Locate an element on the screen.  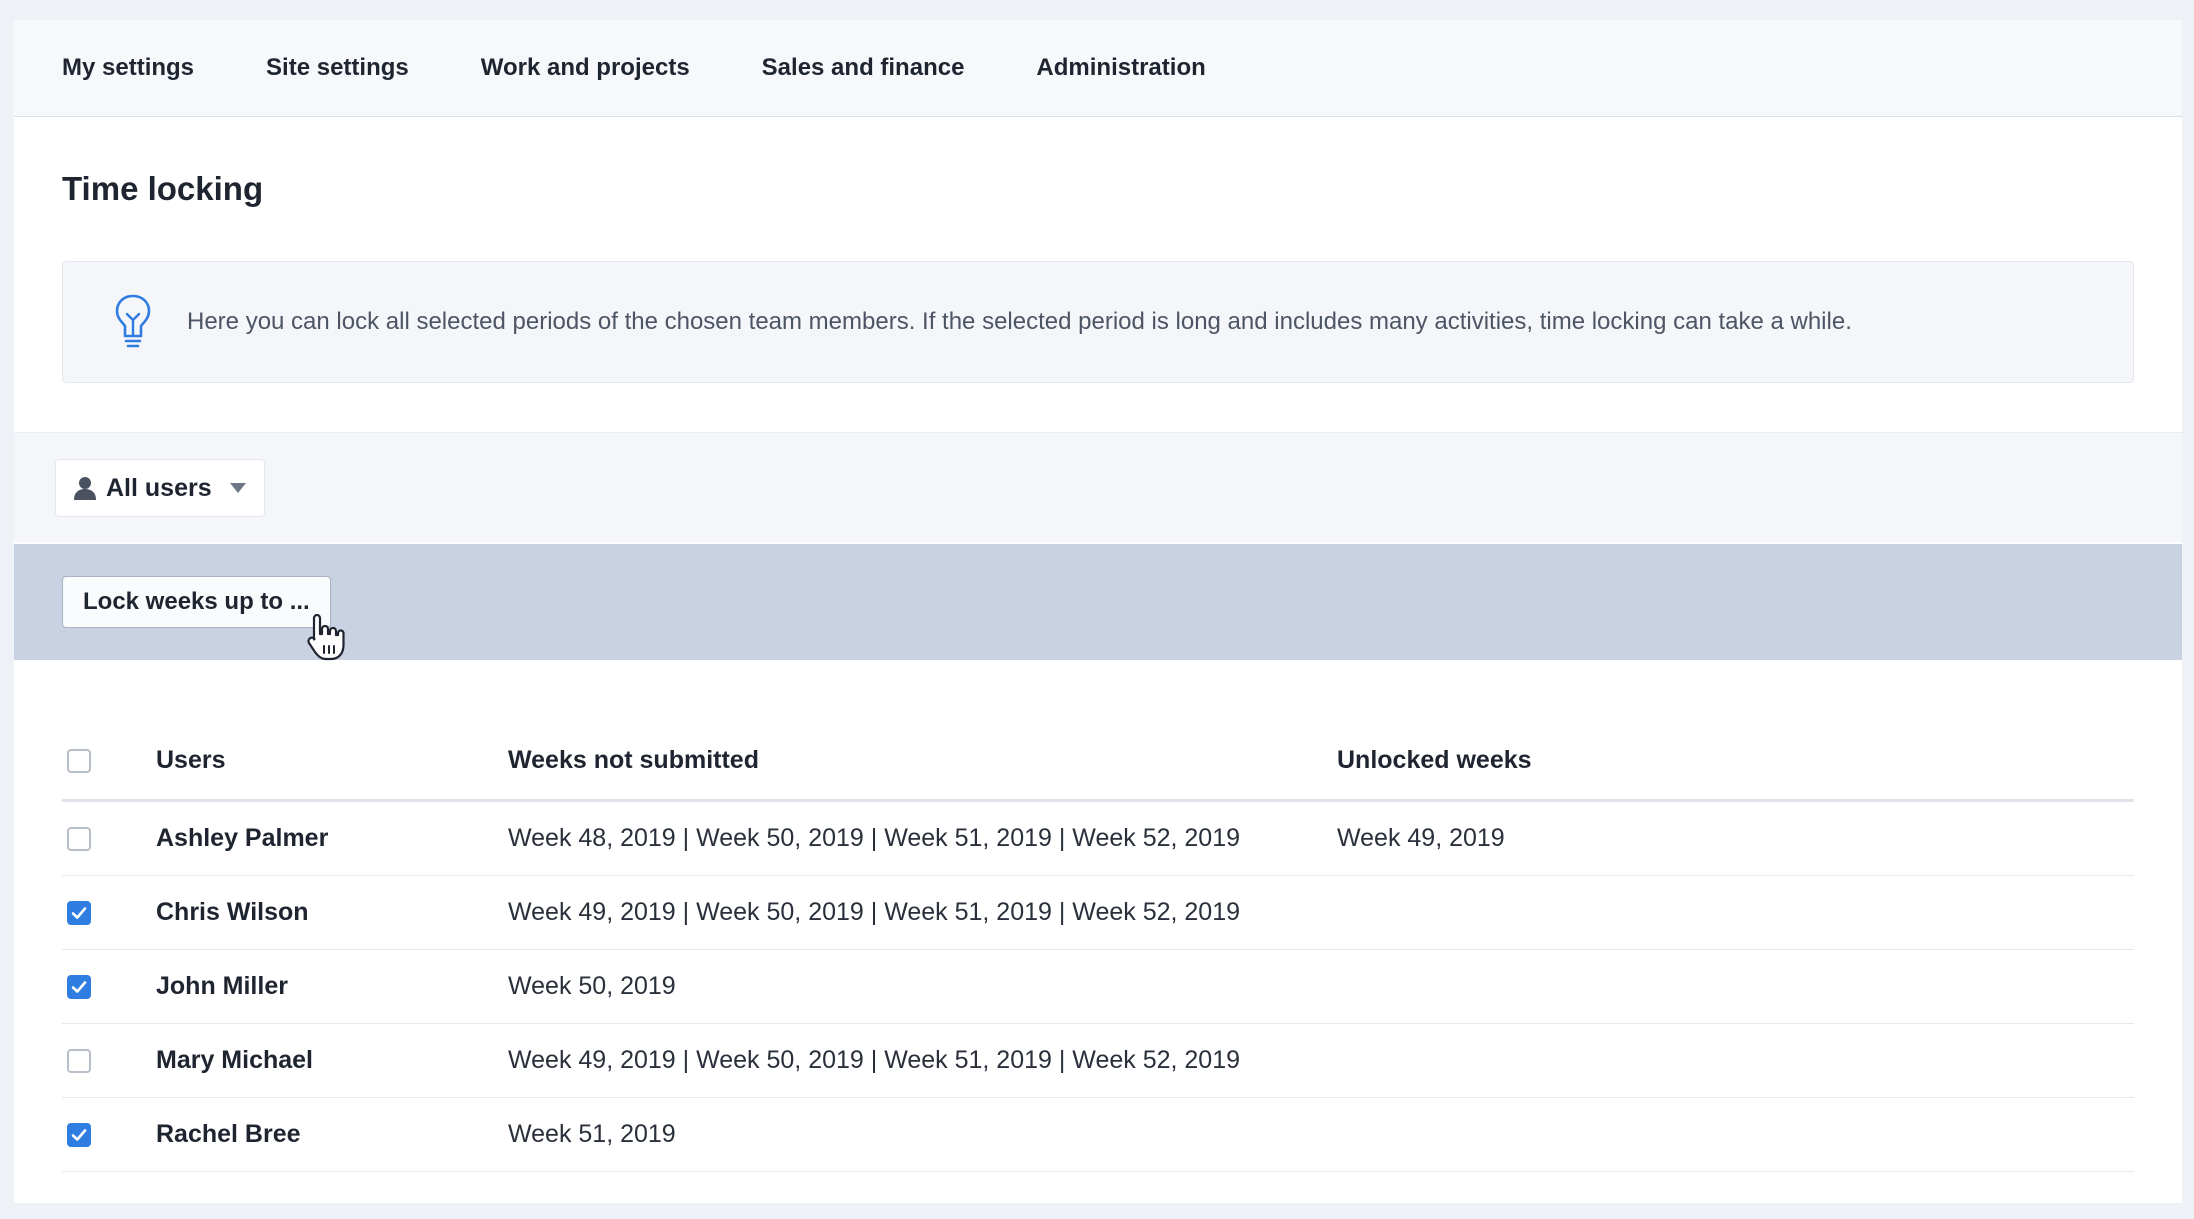
header-weeks-not-submitted: Weeks not submitted is located at coordinates (633, 760).